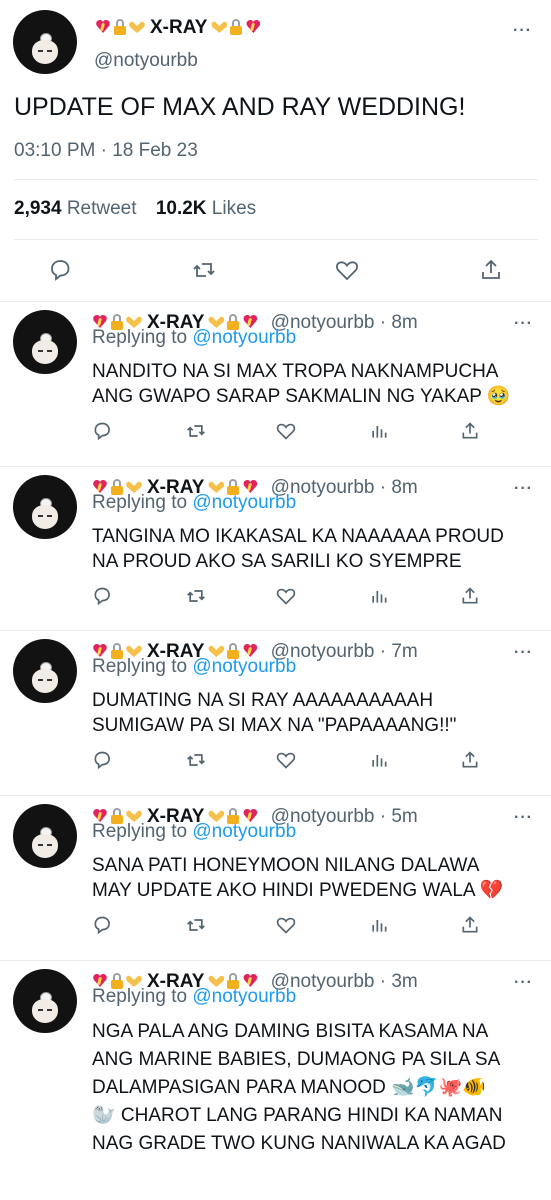  I want to click on tweet-text: UPDATE OF MAX AND RAY WEDDING!, so click(240, 107).